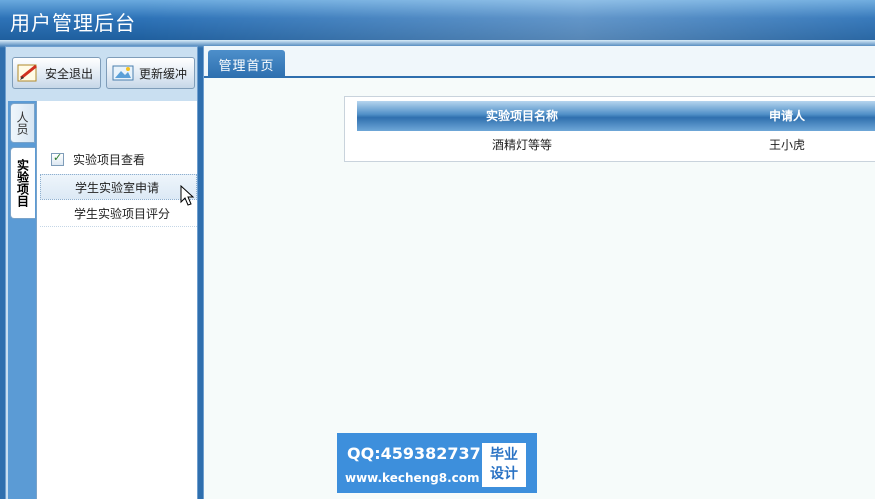  What do you see at coordinates (109, 160) in the screenshot?
I see `menu-section-title: 实验项目查看` at bounding box center [109, 160].